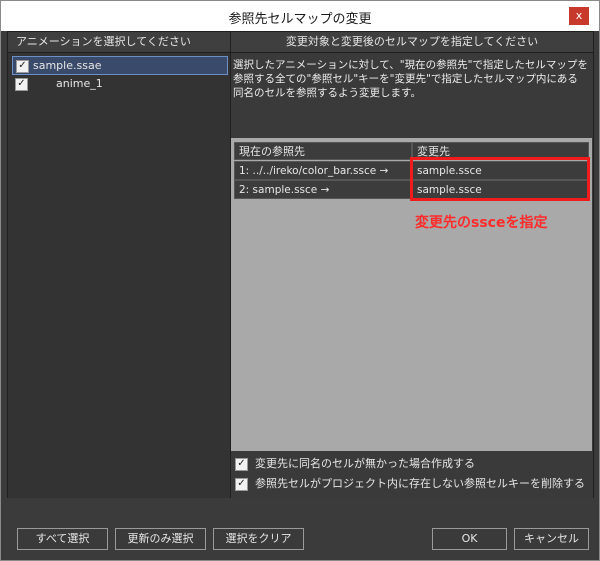  Describe the element at coordinates (481, 223) in the screenshot. I see `annotation-callout: 変更先のssceを指定` at that location.